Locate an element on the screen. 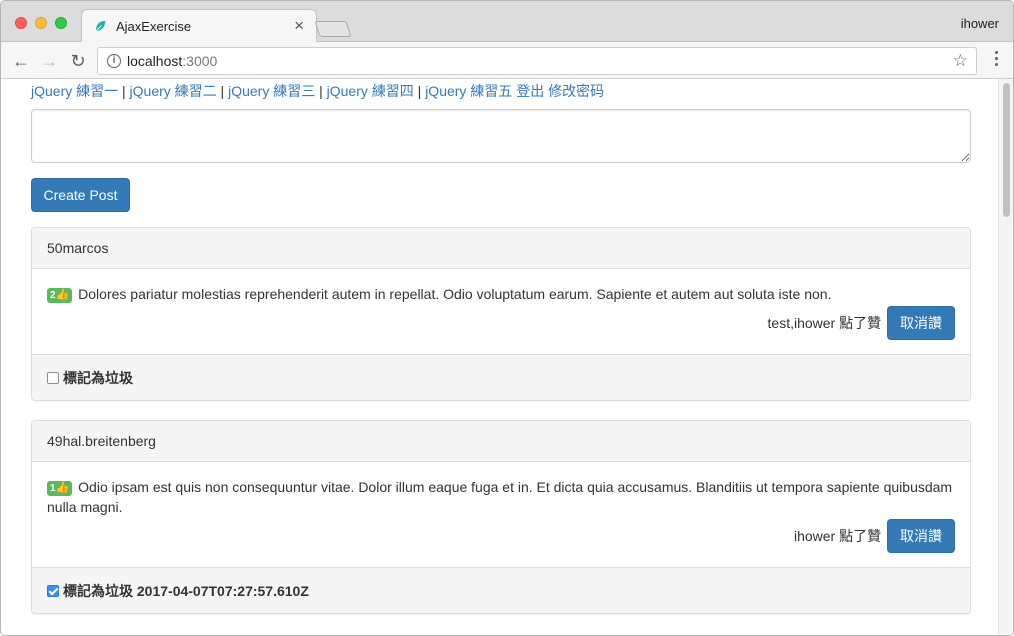  nav-link-exercise-3: jQuery 練習三 is located at coordinates (271, 91).